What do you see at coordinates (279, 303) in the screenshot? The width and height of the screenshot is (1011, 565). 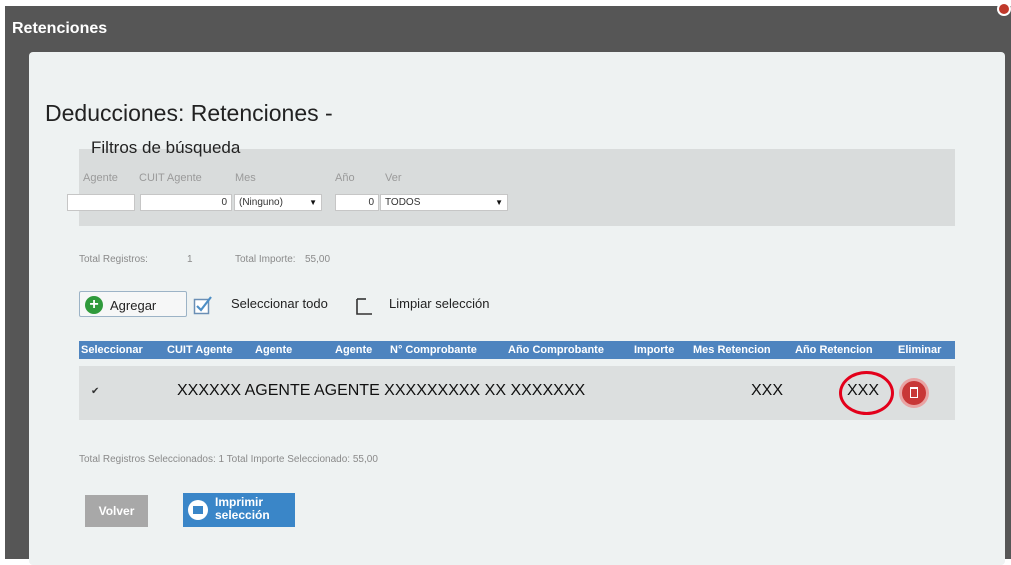 I see `select-all-link: Seleccionar todo` at bounding box center [279, 303].